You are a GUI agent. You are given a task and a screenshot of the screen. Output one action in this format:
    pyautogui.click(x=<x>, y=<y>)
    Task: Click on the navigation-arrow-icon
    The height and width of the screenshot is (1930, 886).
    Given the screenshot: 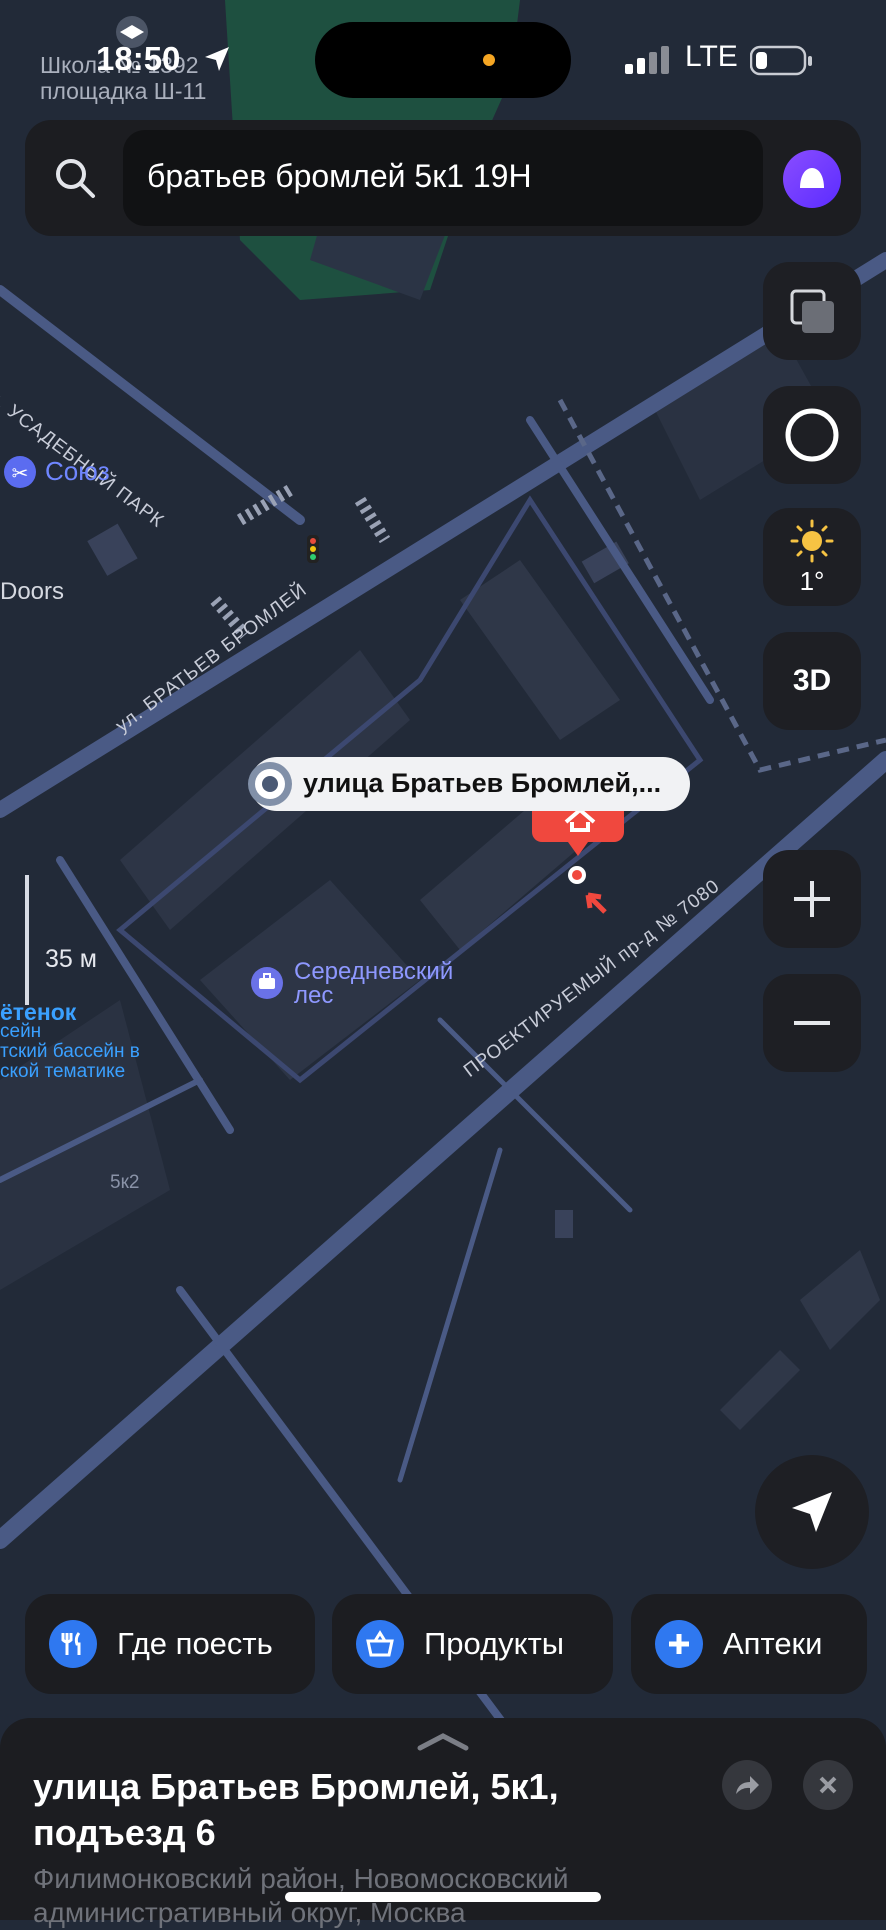 What is the action you would take?
    pyautogui.click(x=812, y=1512)
    